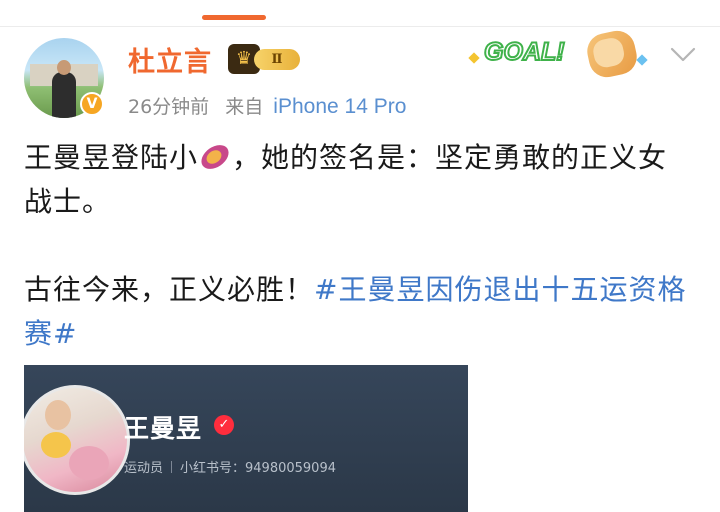 The image size is (720, 512). Describe the element at coordinates (360, 13) in the screenshot. I see `top-tab-bar` at that location.